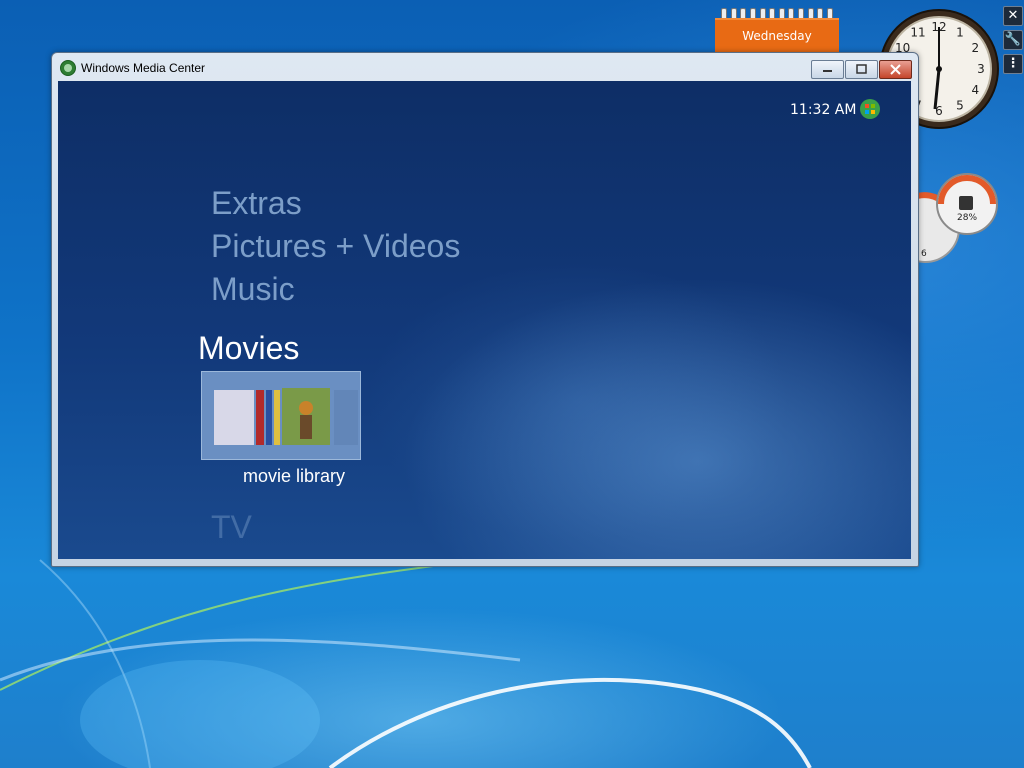 Image resolution: width=1024 pixels, height=768 pixels. I want to click on windows-start-orb-icon, so click(870, 109).